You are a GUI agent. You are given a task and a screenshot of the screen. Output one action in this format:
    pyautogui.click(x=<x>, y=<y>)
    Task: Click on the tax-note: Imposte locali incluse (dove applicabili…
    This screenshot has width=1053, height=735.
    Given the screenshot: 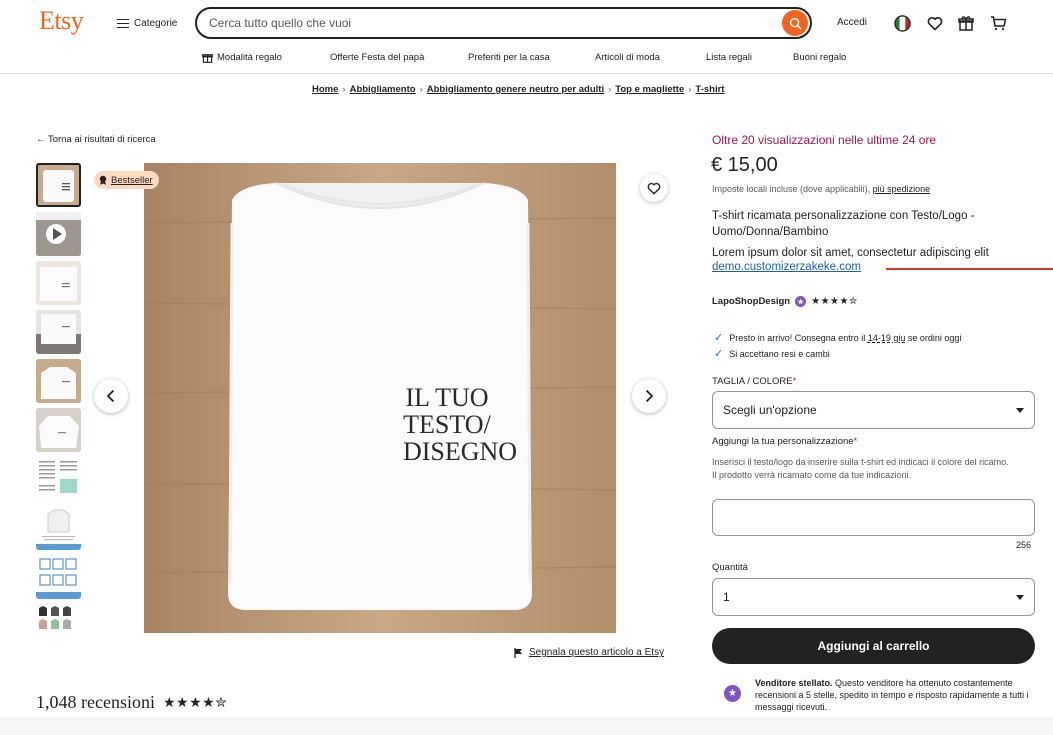 What is the action you would take?
    pyautogui.click(x=821, y=189)
    